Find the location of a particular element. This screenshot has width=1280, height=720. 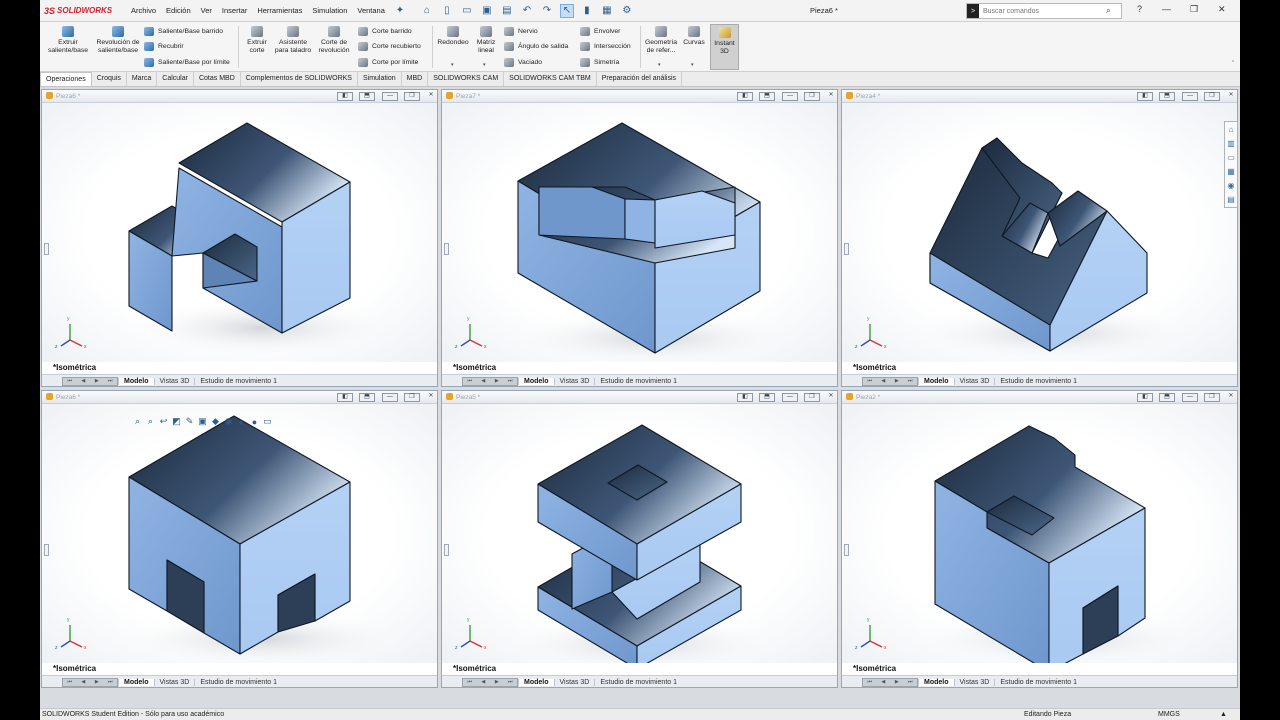

tab-solidworks-cam-tbm: SOLIDWORKS CAM TBM is located at coordinates (550, 79).